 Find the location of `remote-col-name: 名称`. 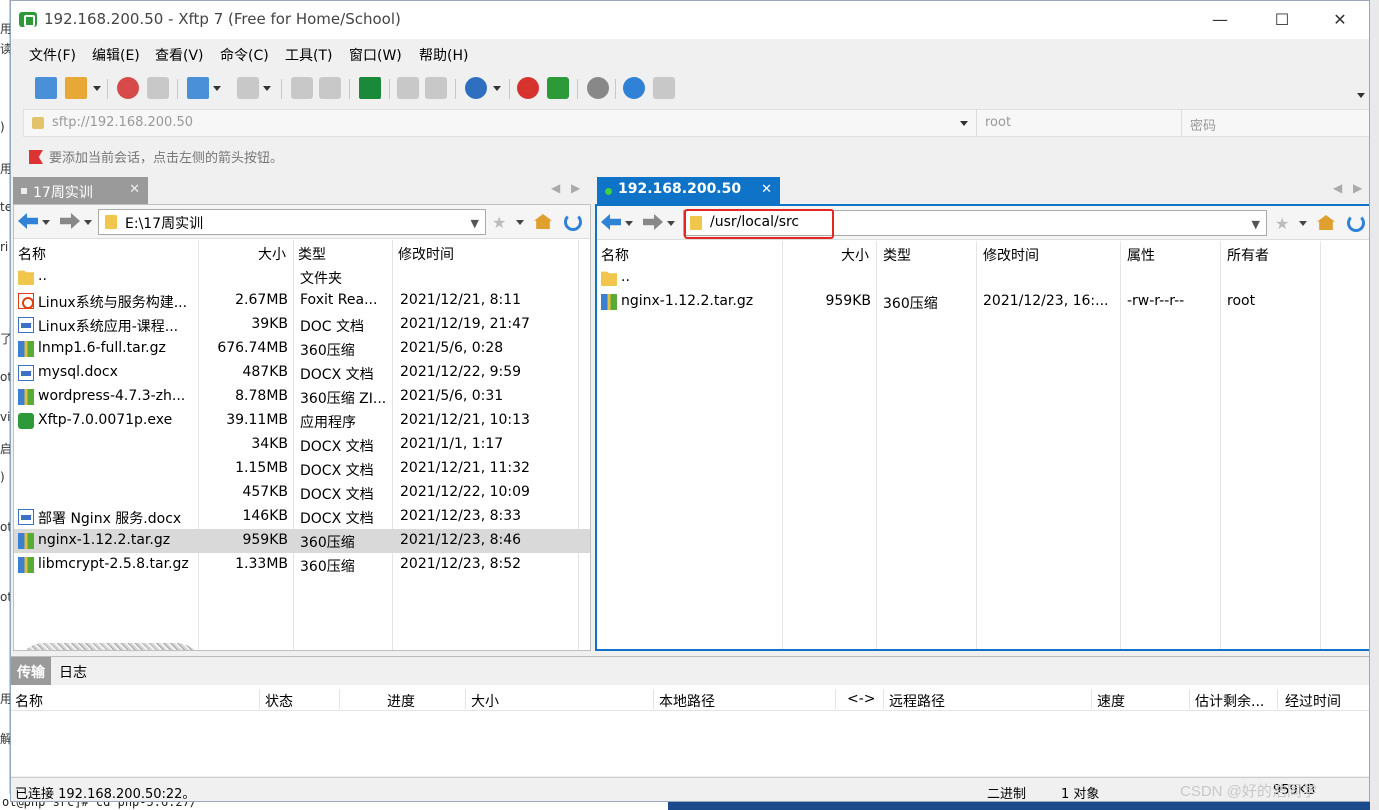

remote-col-name: 名称 is located at coordinates (615, 255).